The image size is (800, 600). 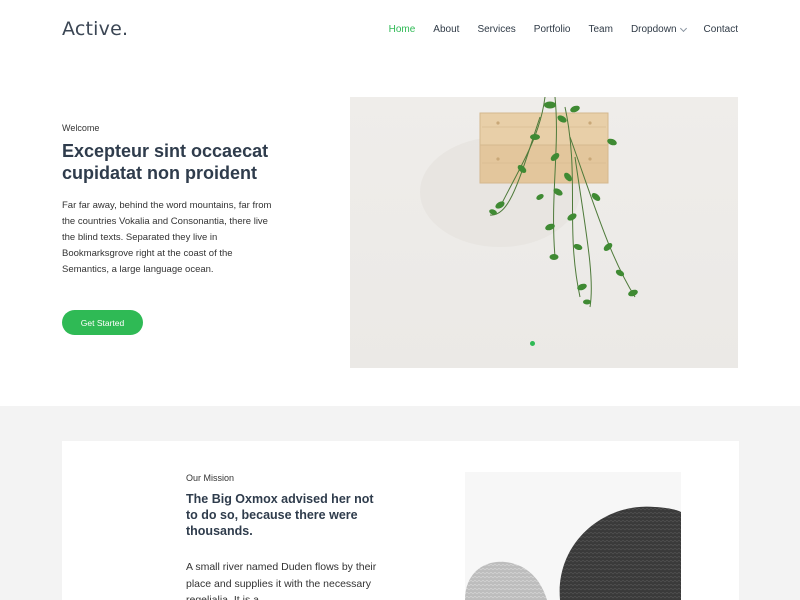 I want to click on mission-eyebrow: Our Mission, so click(x=210, y=478).